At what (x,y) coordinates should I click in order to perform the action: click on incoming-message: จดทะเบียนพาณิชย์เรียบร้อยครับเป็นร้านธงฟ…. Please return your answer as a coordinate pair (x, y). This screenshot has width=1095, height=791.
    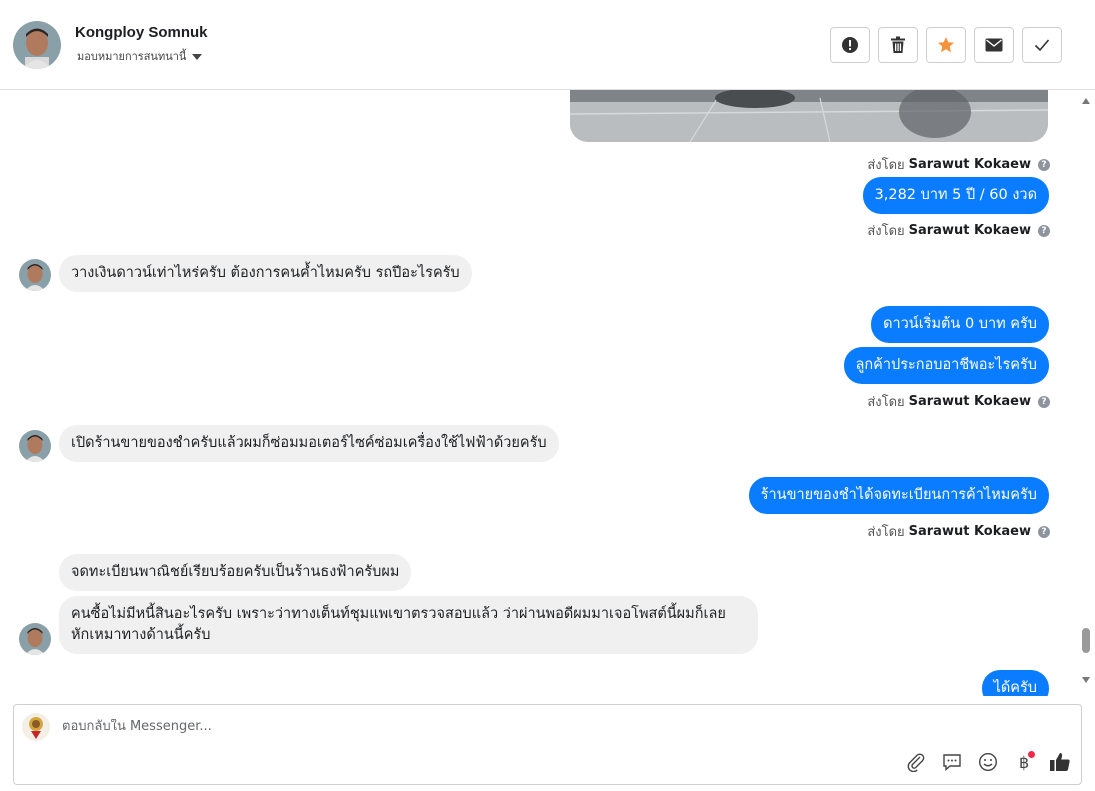
    Looking at the image, I should click on (235, 572).